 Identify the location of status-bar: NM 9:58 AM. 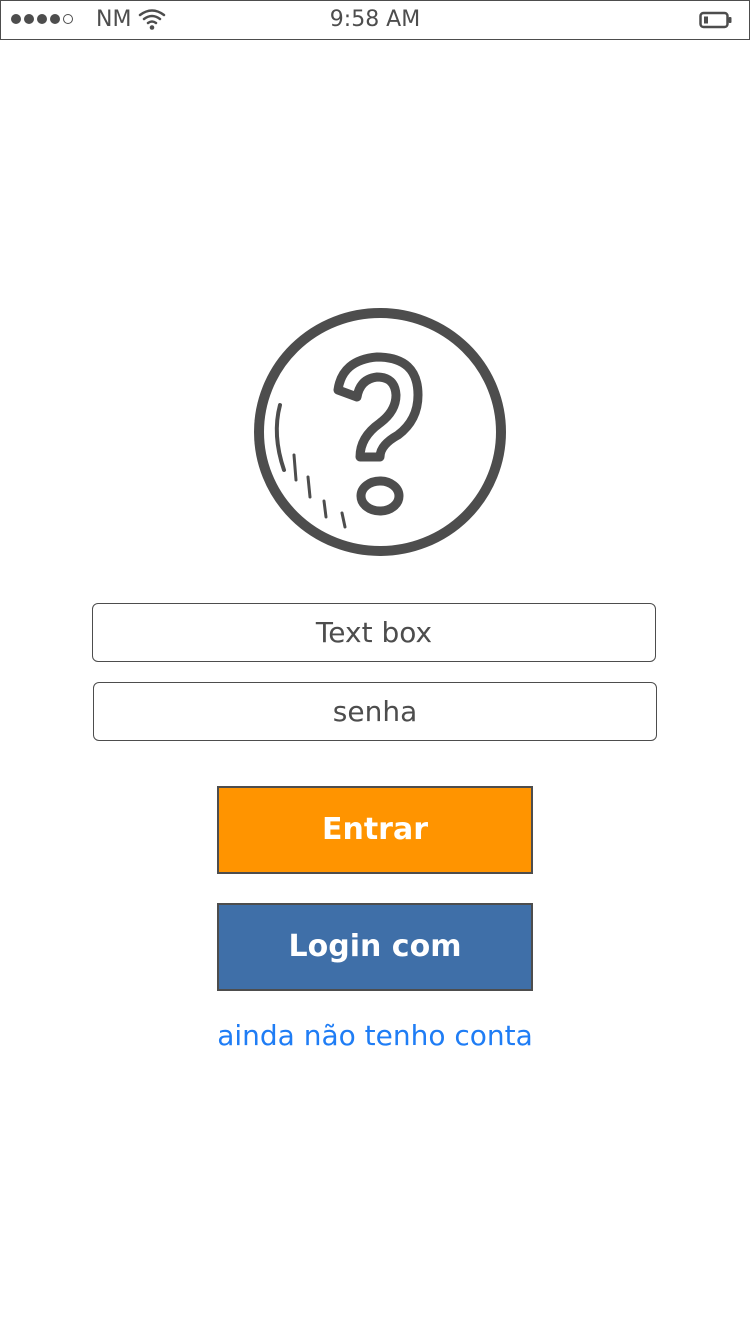
(375, 20).